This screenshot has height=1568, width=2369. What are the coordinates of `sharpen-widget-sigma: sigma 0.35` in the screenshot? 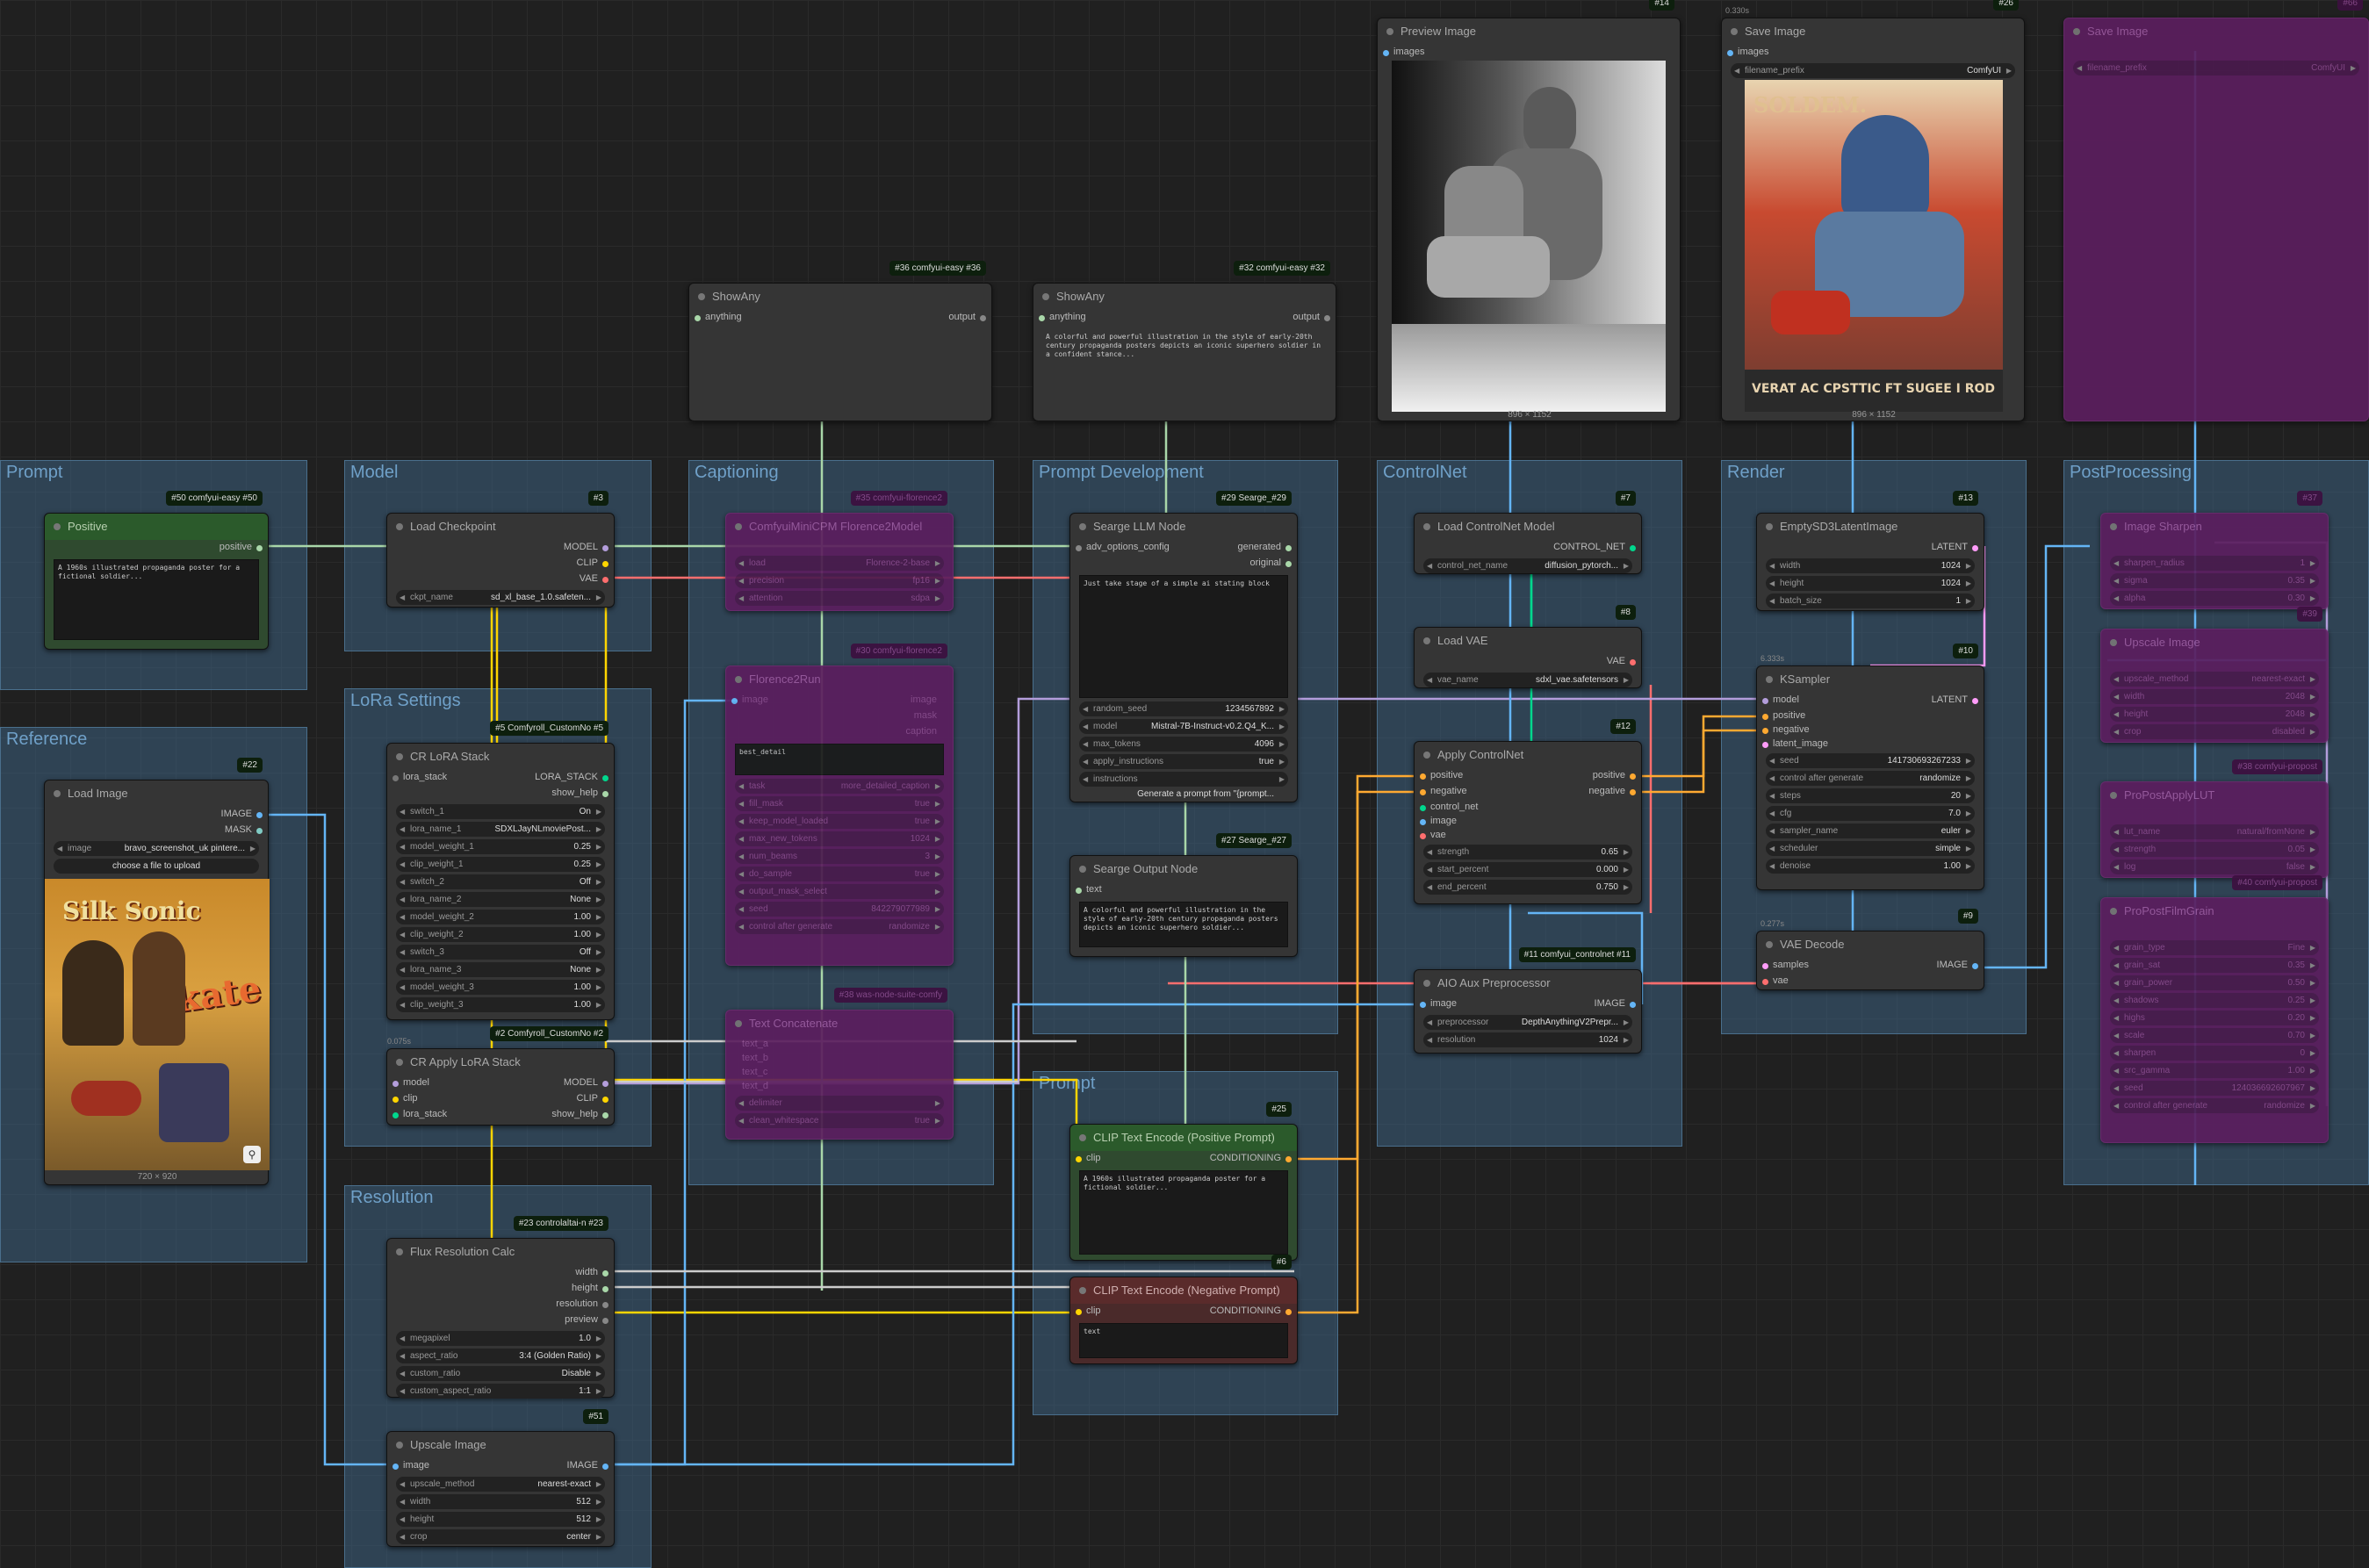 It's located at (2214, 580).